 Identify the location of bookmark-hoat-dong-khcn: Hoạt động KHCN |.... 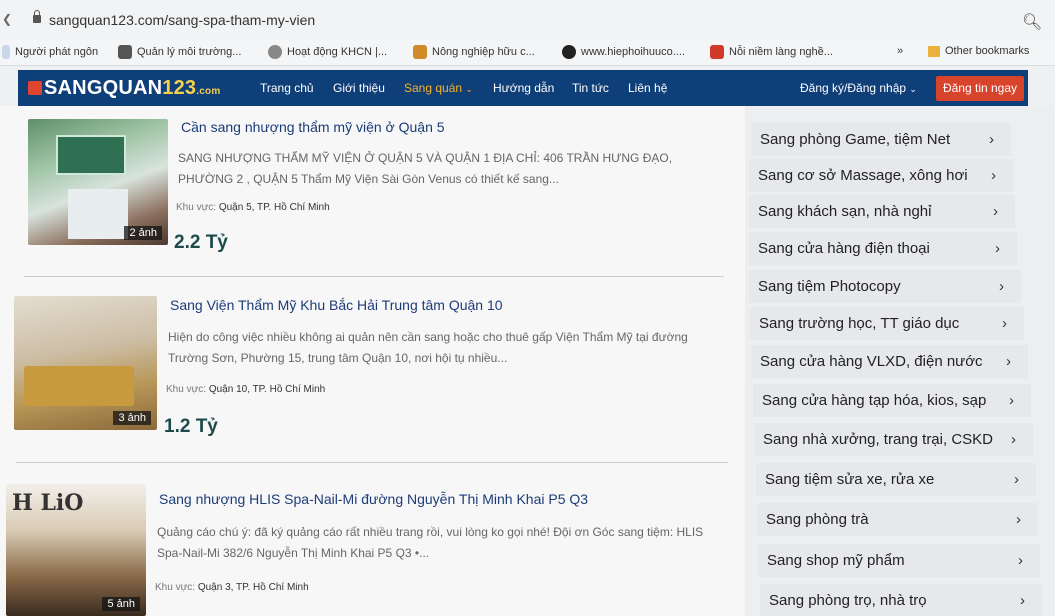
(327, 52).